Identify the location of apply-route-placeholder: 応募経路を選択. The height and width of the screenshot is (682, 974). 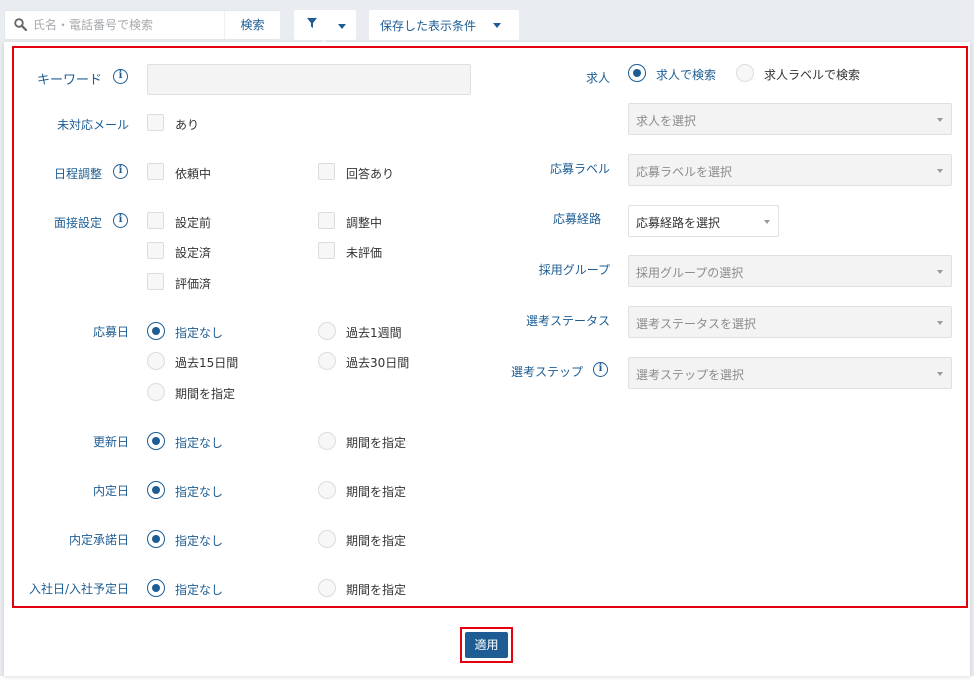
(678, 223).